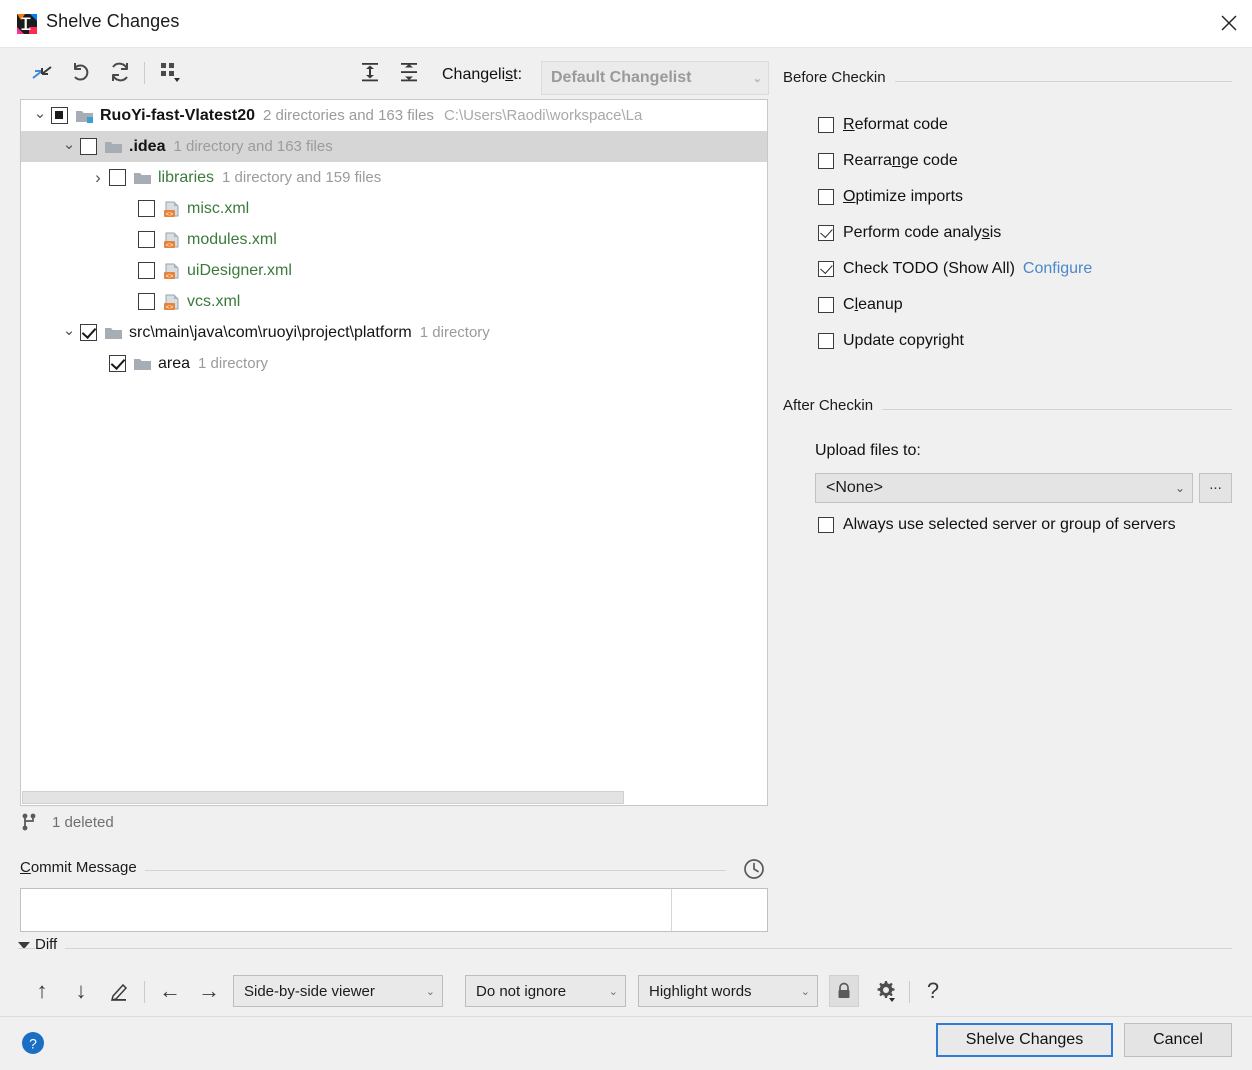  Describe the element at coordinates (42, 991) in the screenshot. I see `previous-difference-icon: ↑` at that location.